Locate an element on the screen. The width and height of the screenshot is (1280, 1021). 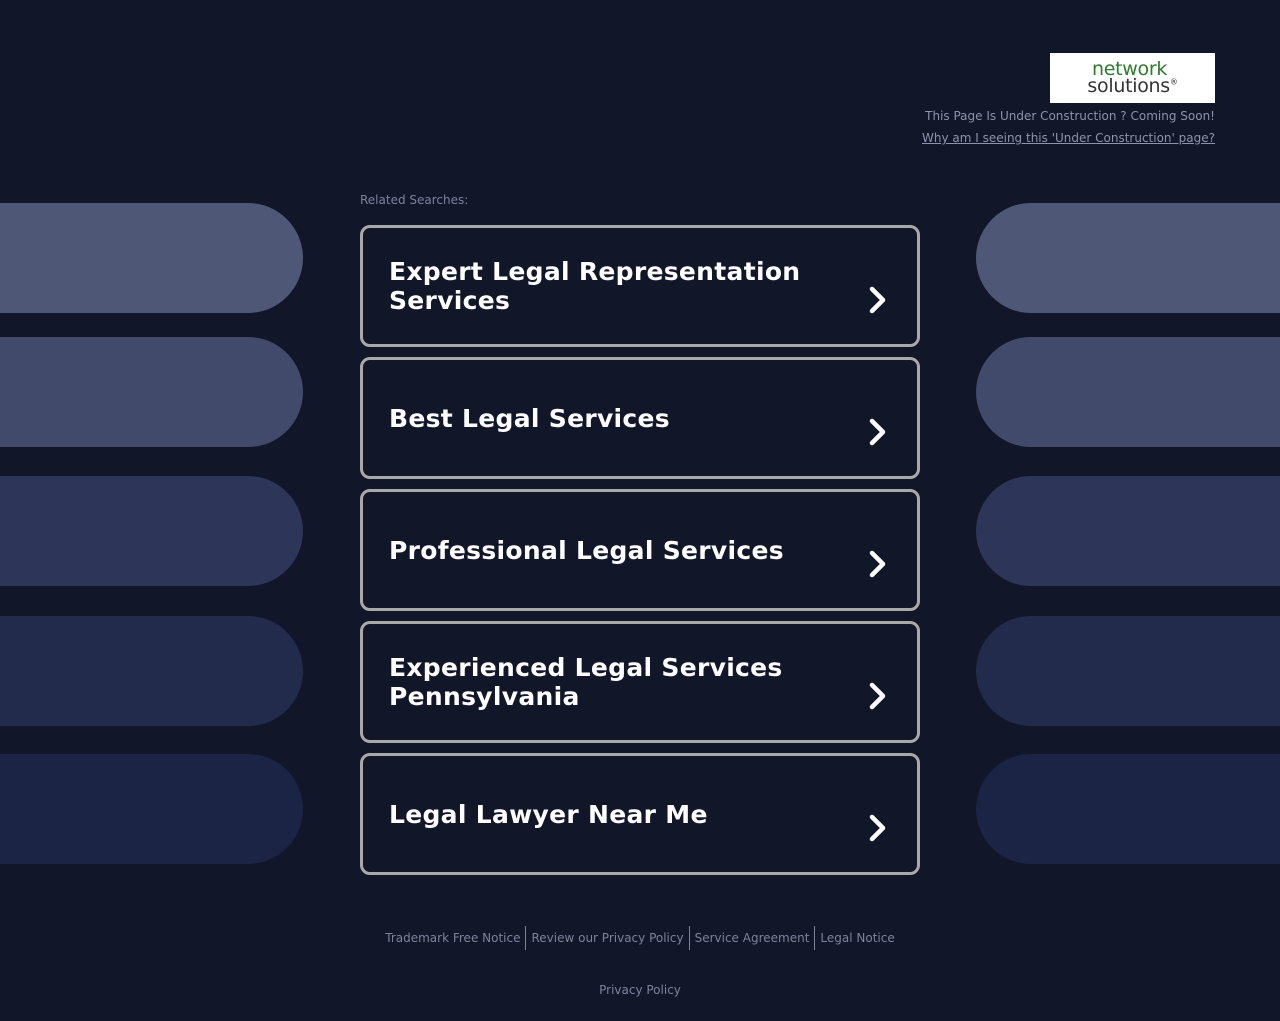
logo-bottom-text: solutions® is located at coordinates (1132, 86).